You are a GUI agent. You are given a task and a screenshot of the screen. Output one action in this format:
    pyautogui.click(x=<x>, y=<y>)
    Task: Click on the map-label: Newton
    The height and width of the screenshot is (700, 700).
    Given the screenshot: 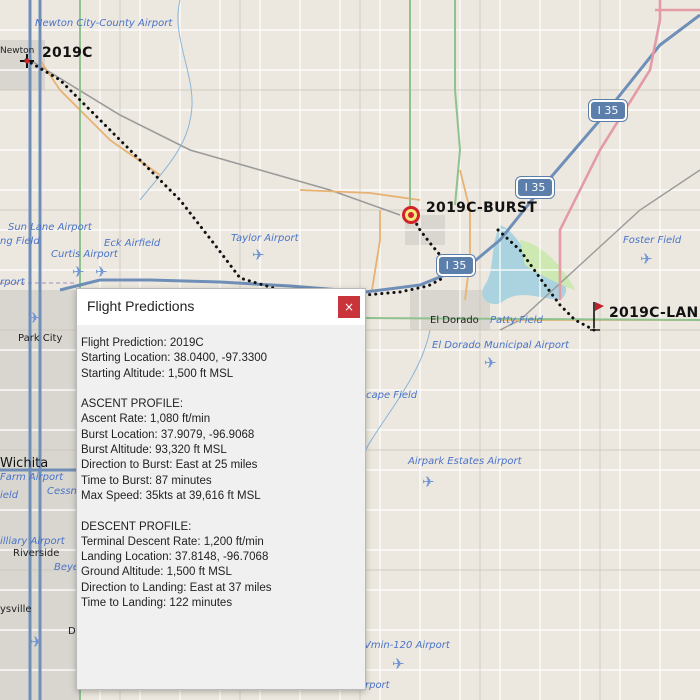 What is the action you would take?
    pyautogui.click(x=17, y=51)
    